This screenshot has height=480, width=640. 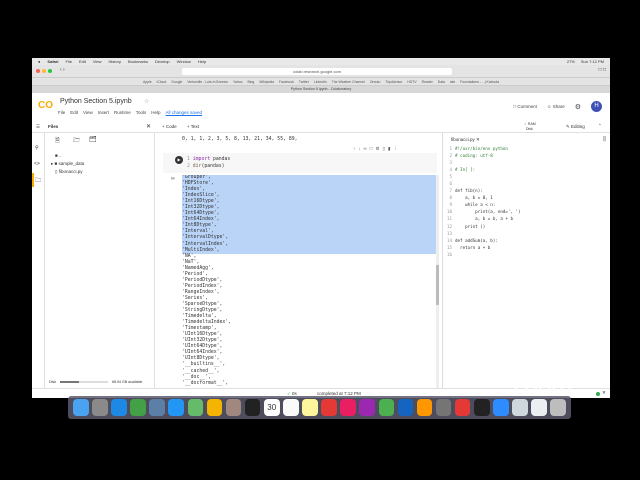 What do you see at coordinates (329, 407) in the screenshot?
I see `dock-parallels-icon` at bounding box center [329, 407].